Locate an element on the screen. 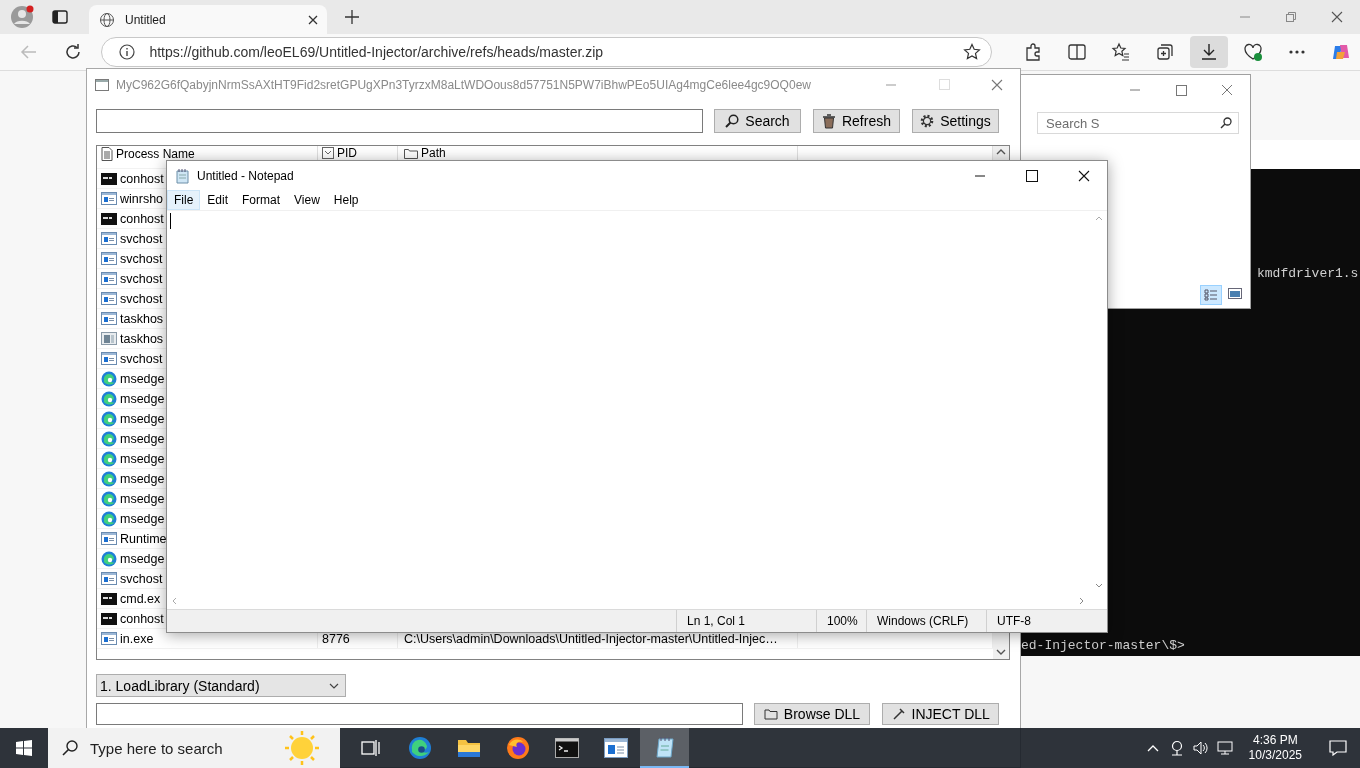  speaker-icon is located at coordinates (1200, 748).